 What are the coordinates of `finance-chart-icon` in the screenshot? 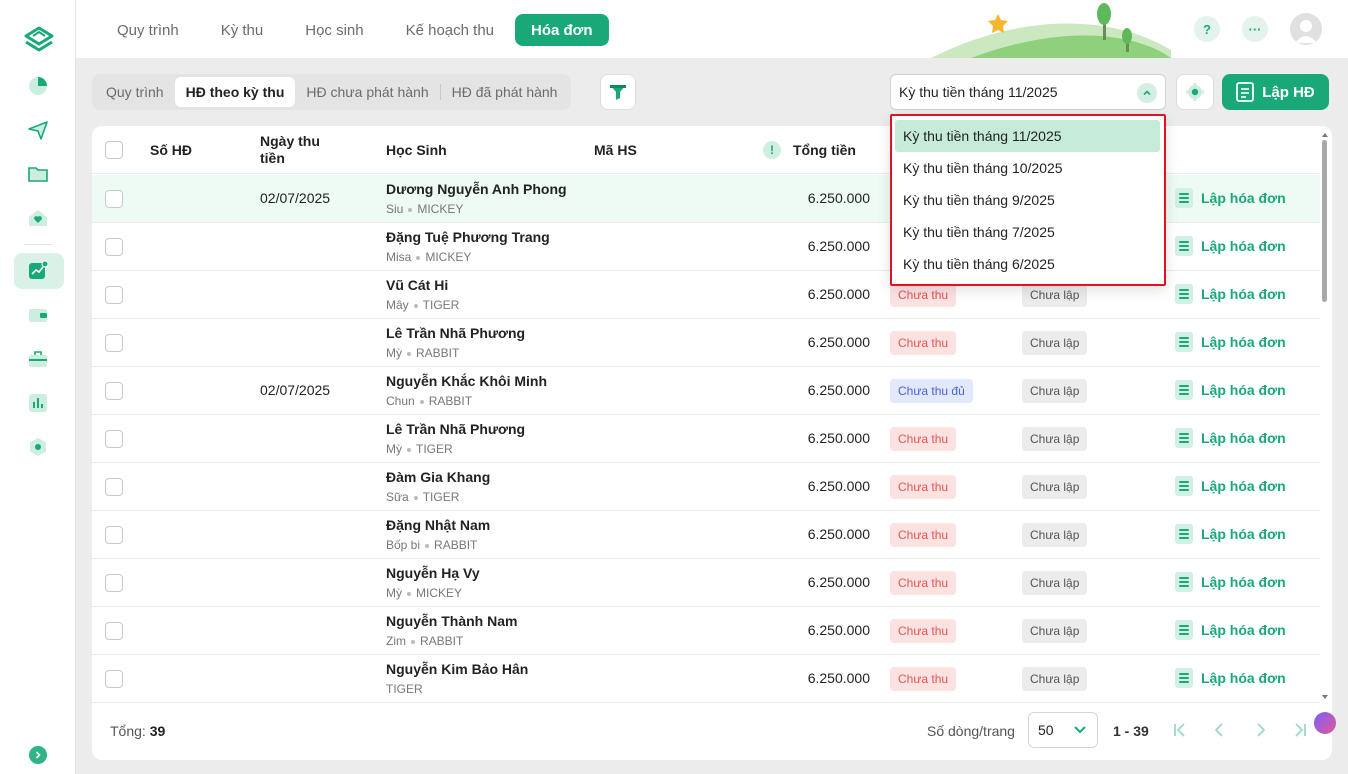 It's located at (38, 271).